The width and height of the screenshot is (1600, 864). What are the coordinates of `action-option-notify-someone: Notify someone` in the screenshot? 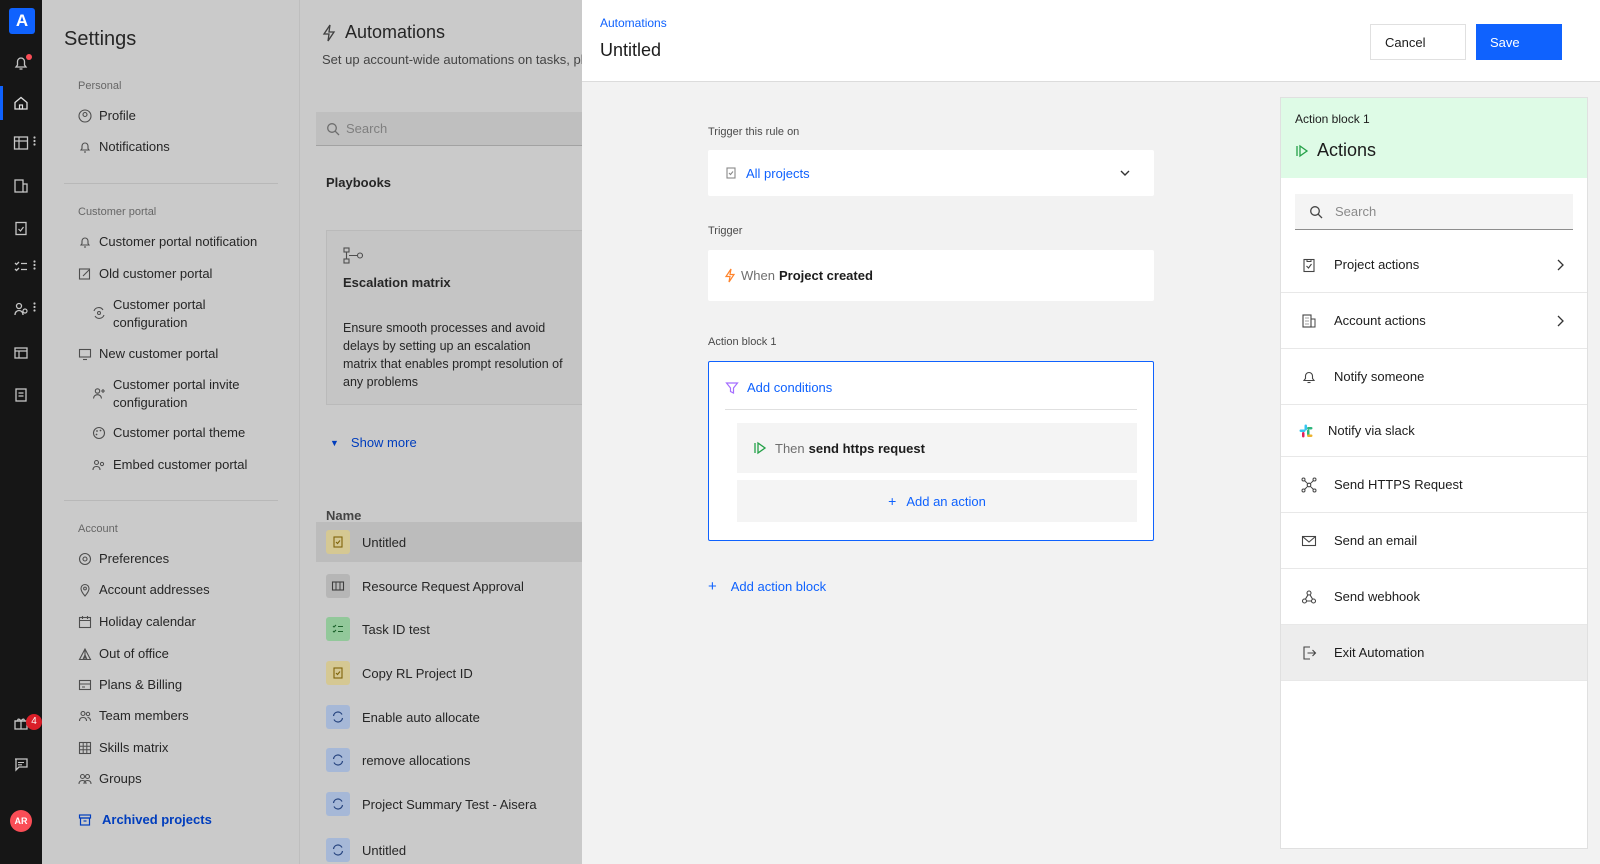 It's located at (1434, 377).